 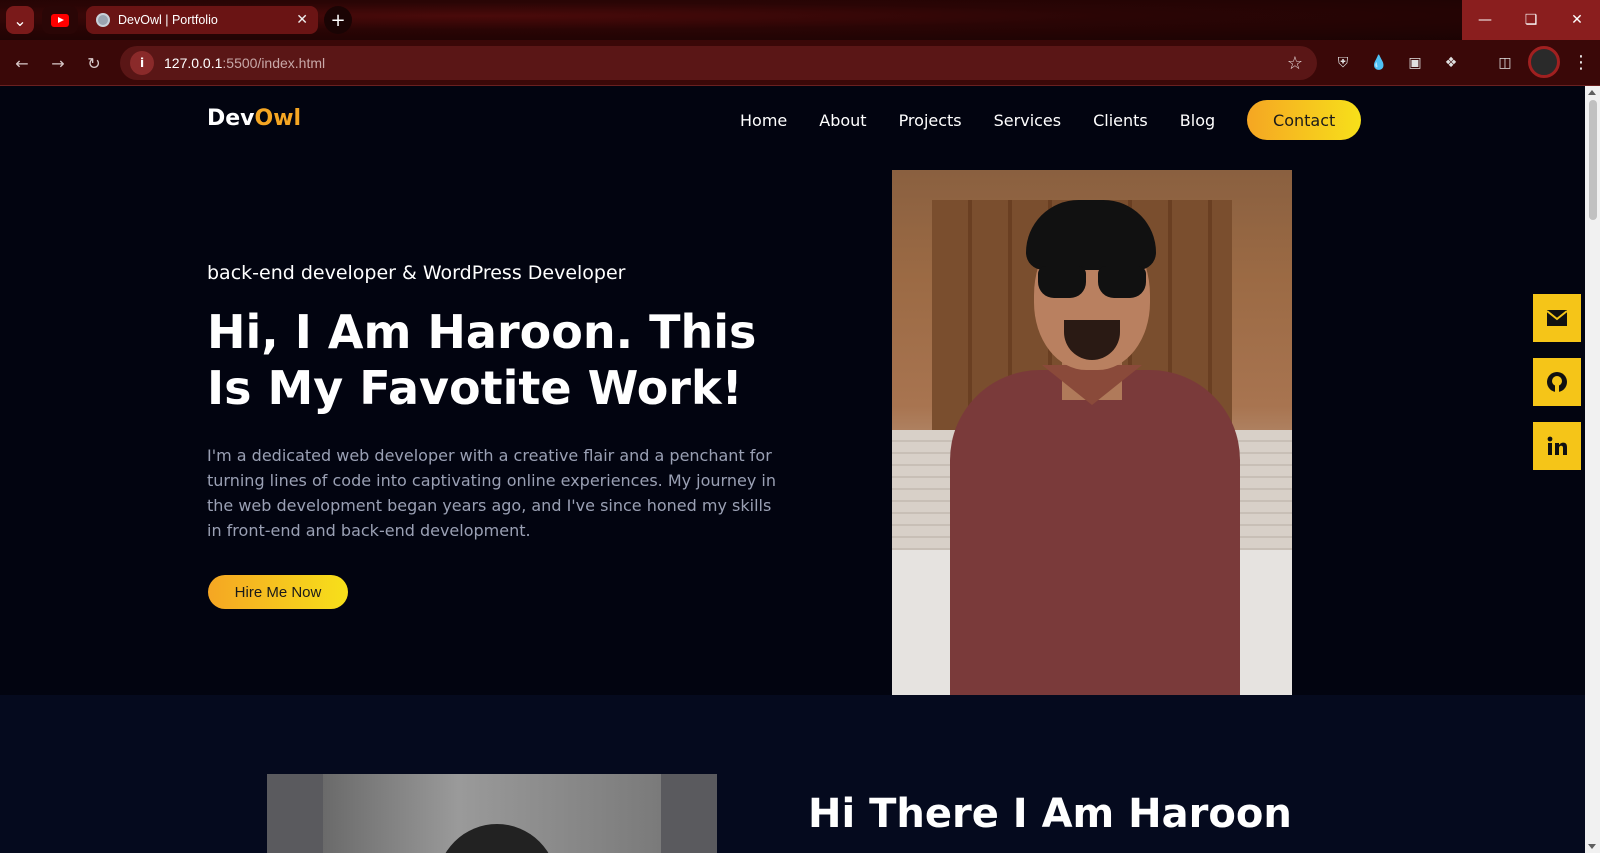 What do you see at coordinates (58, 63) in the screenshot?
I see `forward-button: →` at bounding box center [58, 63].